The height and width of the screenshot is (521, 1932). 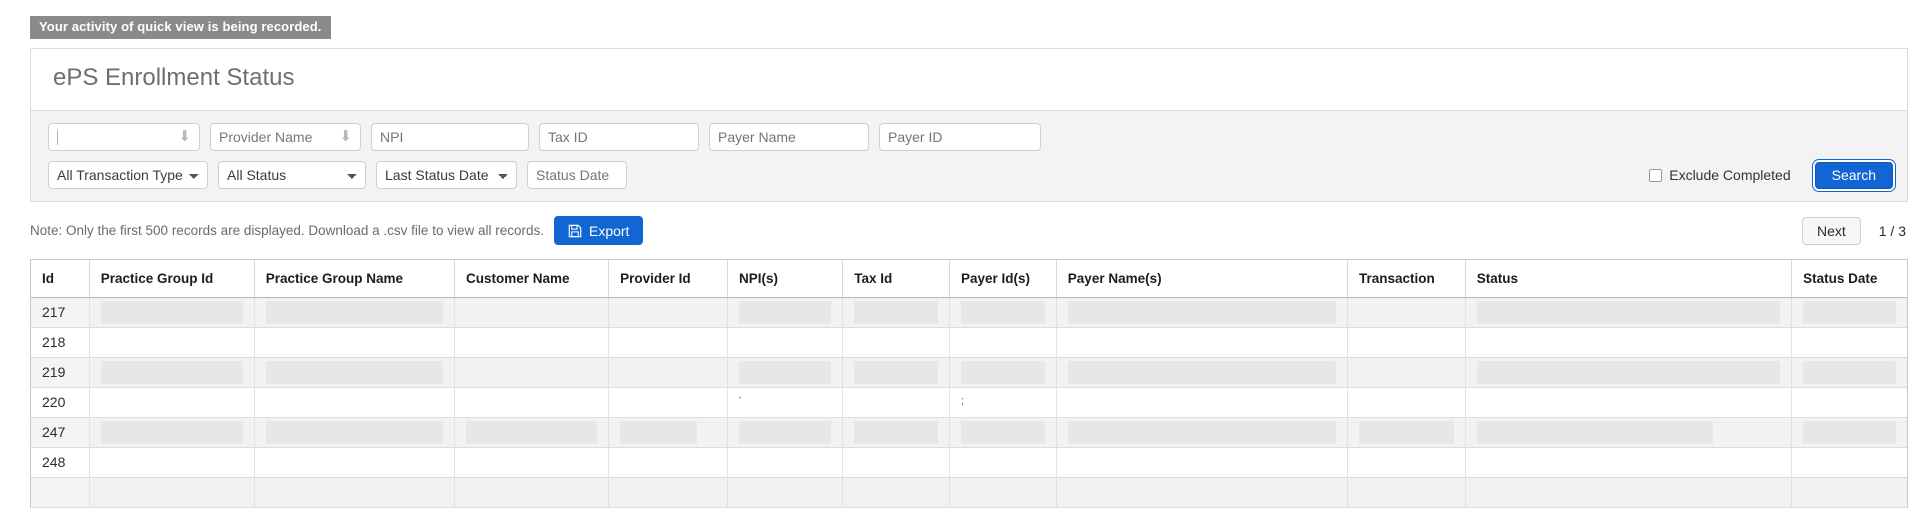 I want to click on cell-customer-name, so click(x=532, y=402).